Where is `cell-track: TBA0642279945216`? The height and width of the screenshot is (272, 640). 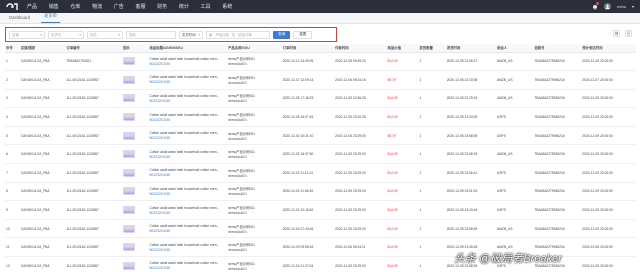
cell-track: TBA0642279945216 is located at coordinates (557, 173).